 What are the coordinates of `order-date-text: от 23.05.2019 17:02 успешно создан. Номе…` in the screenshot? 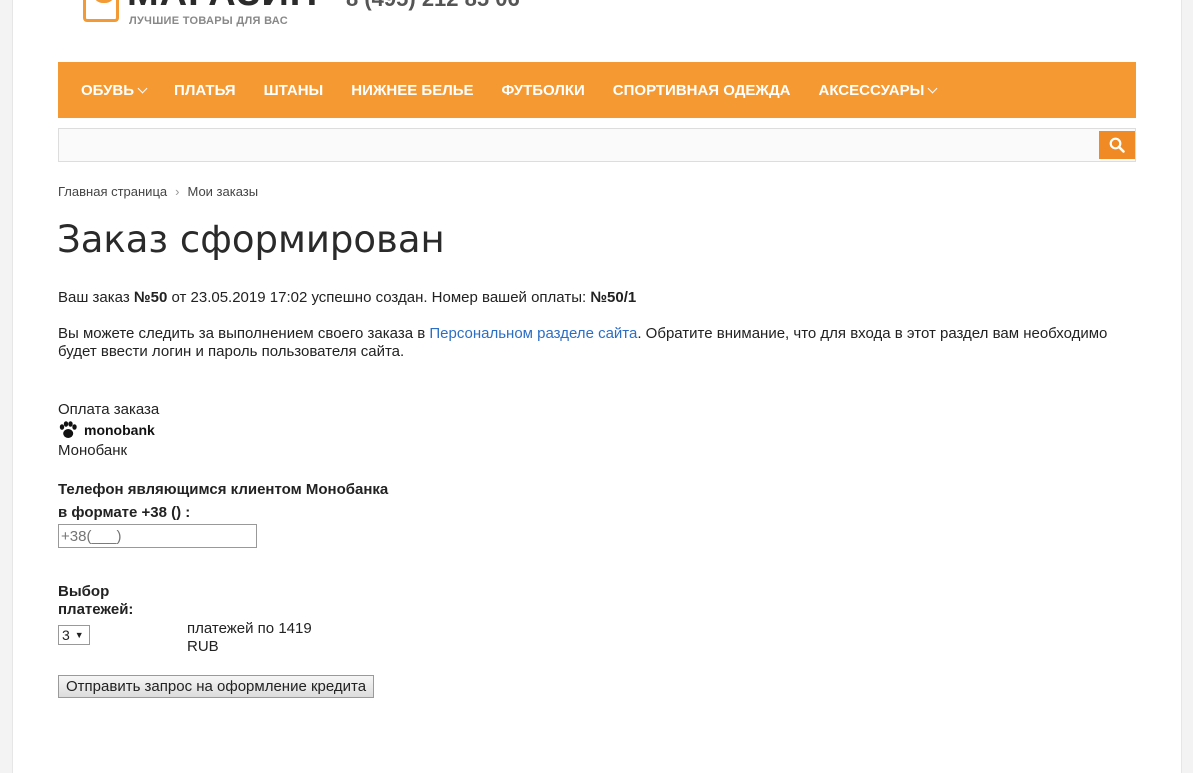 It's located at (379, 297).